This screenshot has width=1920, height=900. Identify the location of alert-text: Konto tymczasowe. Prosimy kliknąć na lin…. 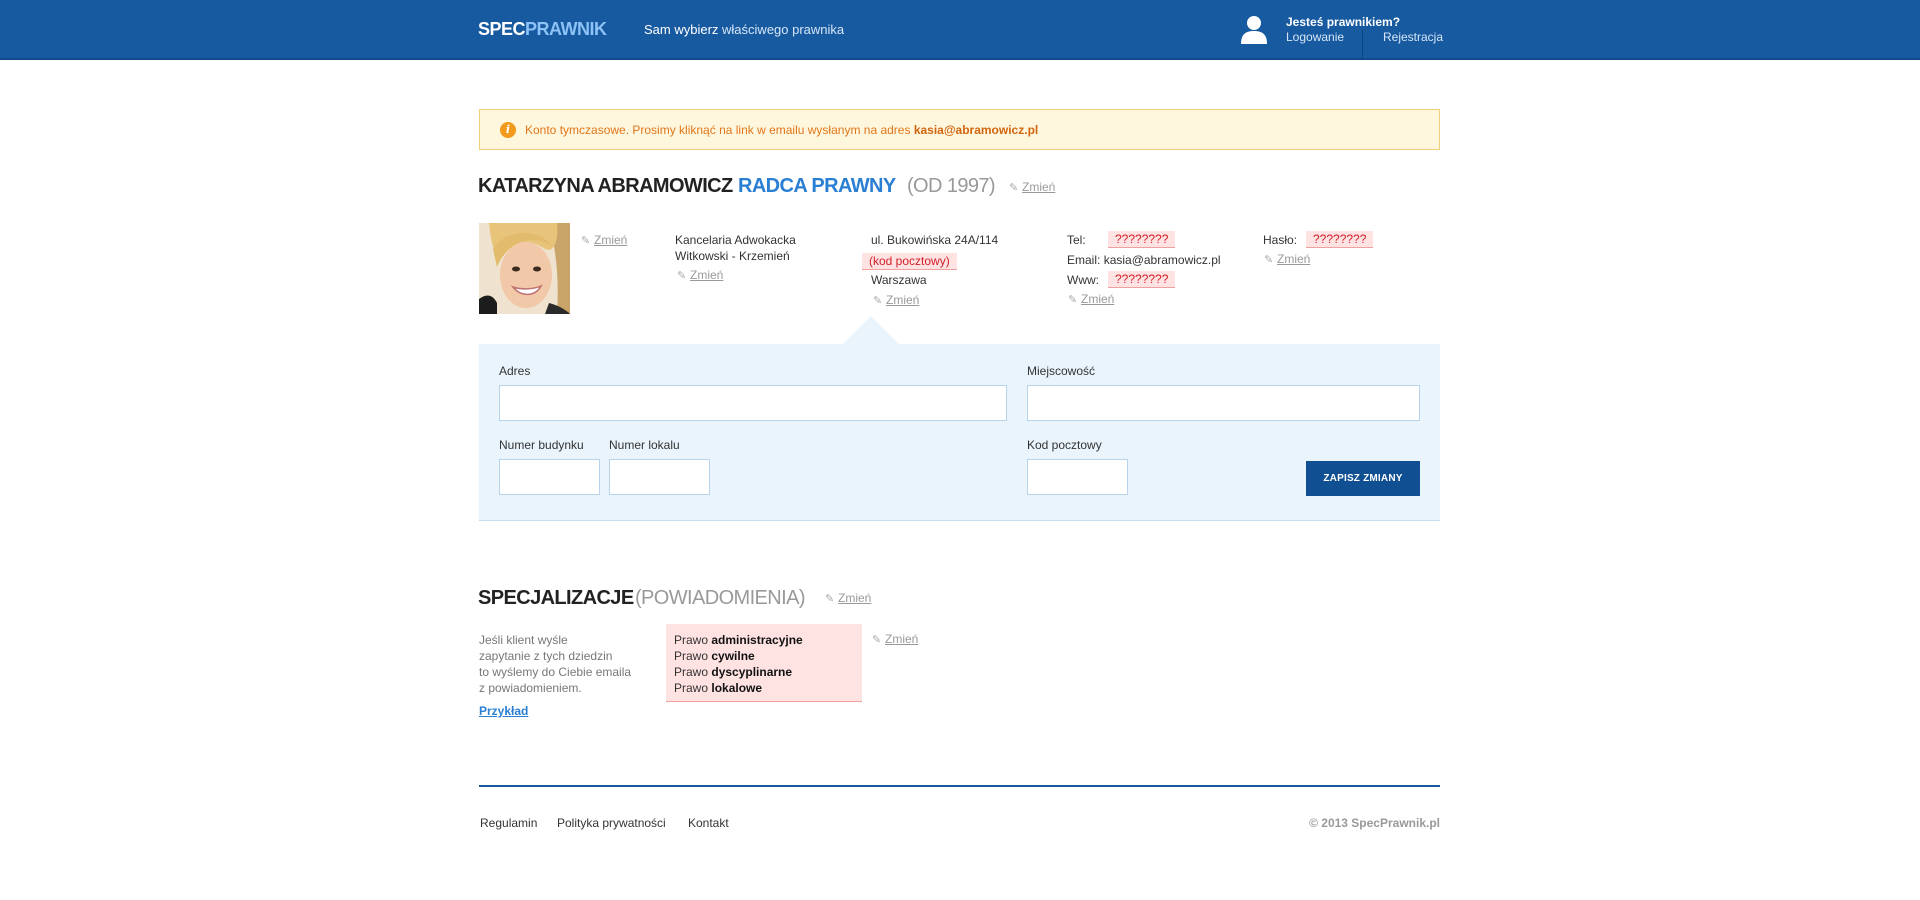
(719, 130).